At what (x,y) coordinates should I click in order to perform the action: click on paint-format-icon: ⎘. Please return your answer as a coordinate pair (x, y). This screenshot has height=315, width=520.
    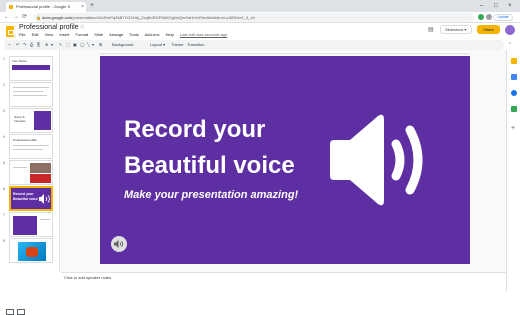
    Looking at the image, I should click on (38, 45).